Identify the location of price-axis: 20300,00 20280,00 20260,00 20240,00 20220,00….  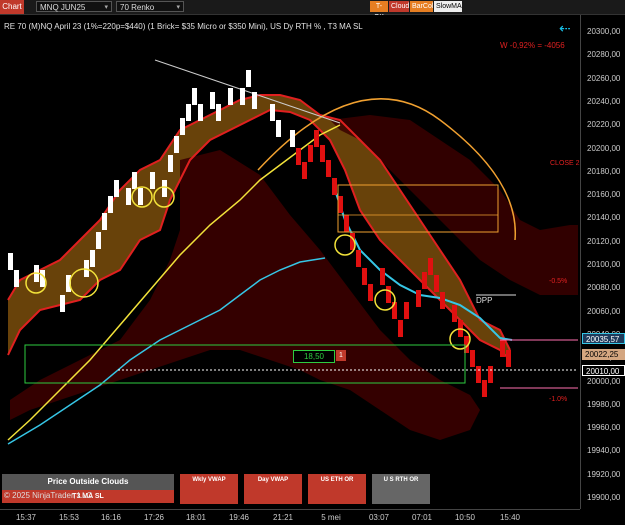
(602, 262).